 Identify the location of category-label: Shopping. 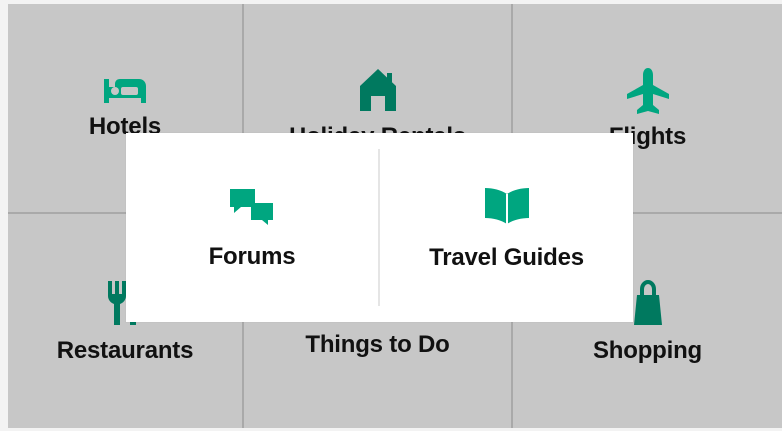
(647, 351).